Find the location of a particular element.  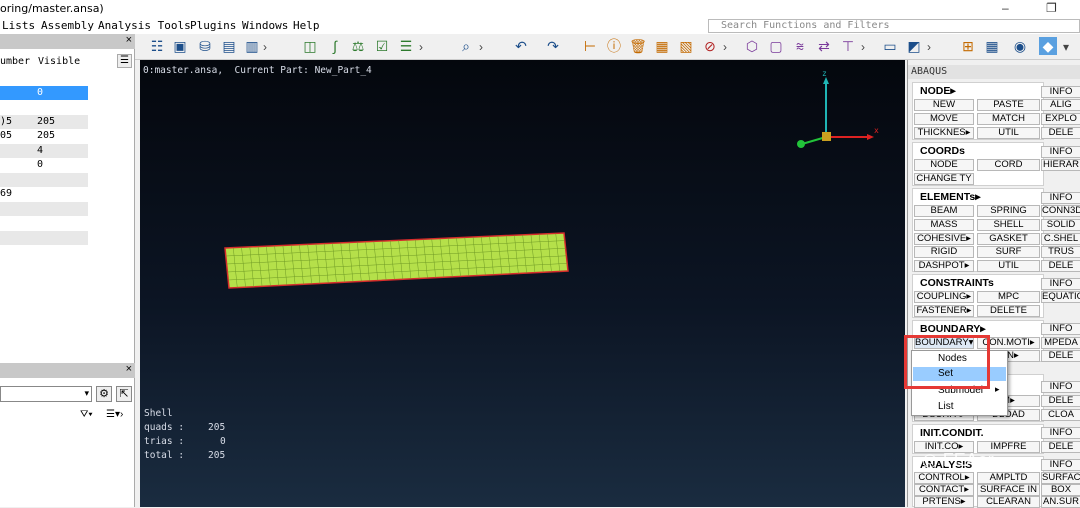

columns-menu-icon: ☰ is located at coordinates (124, 61).